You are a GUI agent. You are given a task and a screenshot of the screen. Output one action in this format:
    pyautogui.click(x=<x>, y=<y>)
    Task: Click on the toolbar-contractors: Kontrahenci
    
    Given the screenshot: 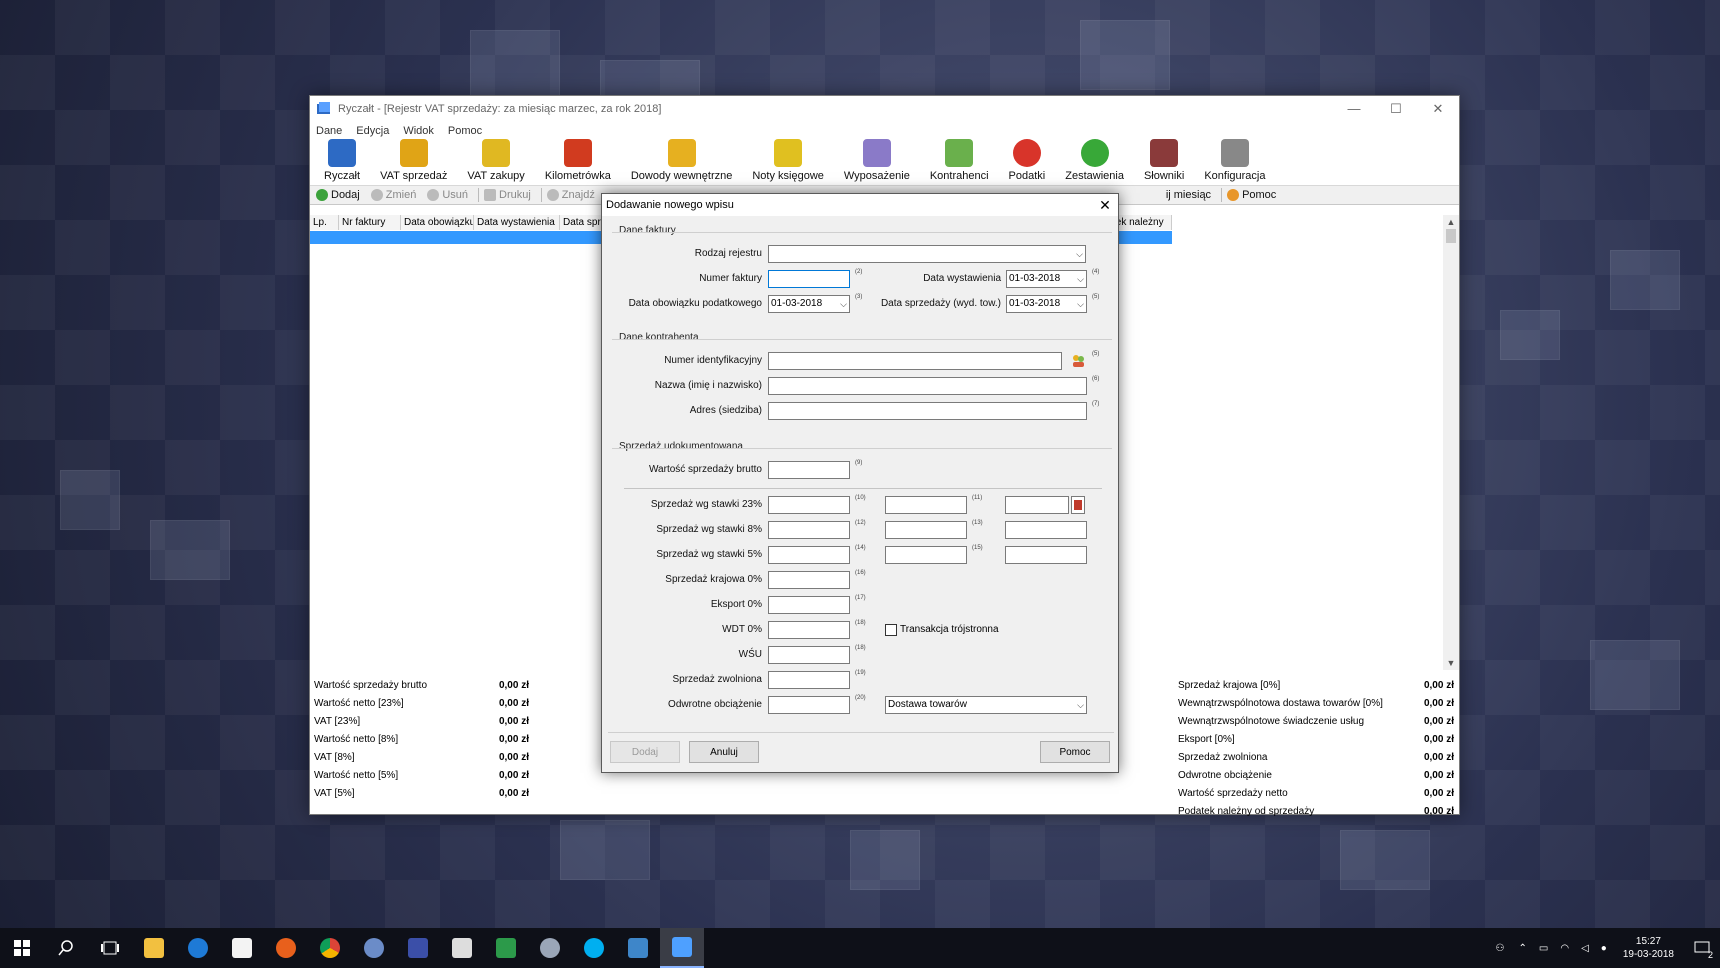 What is the action you would take?
    pyautogui.click(x=959, y=162)
    